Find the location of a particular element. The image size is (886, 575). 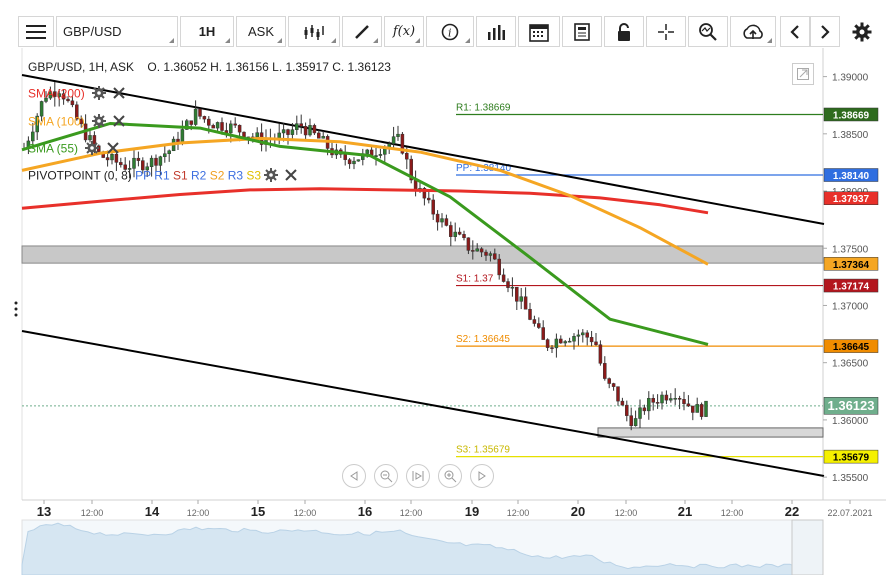

info-icon: i is located at coordinates (450, 31).